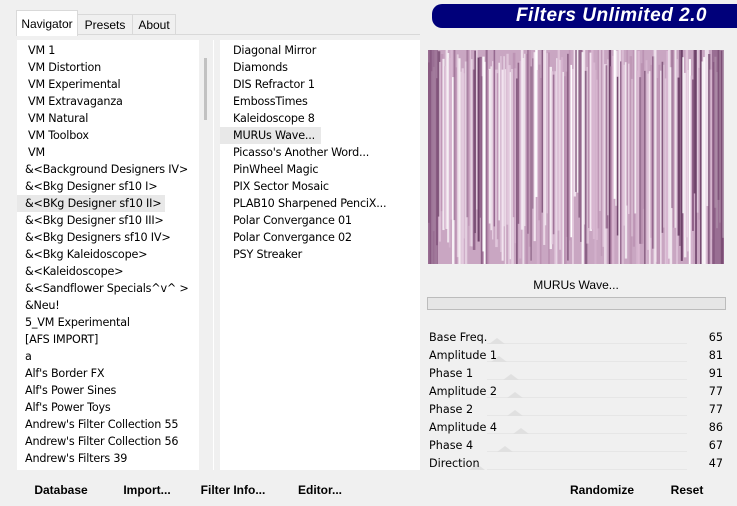  I want to click on filter-item: PIX Sector Mosaic, so click(277, 186).